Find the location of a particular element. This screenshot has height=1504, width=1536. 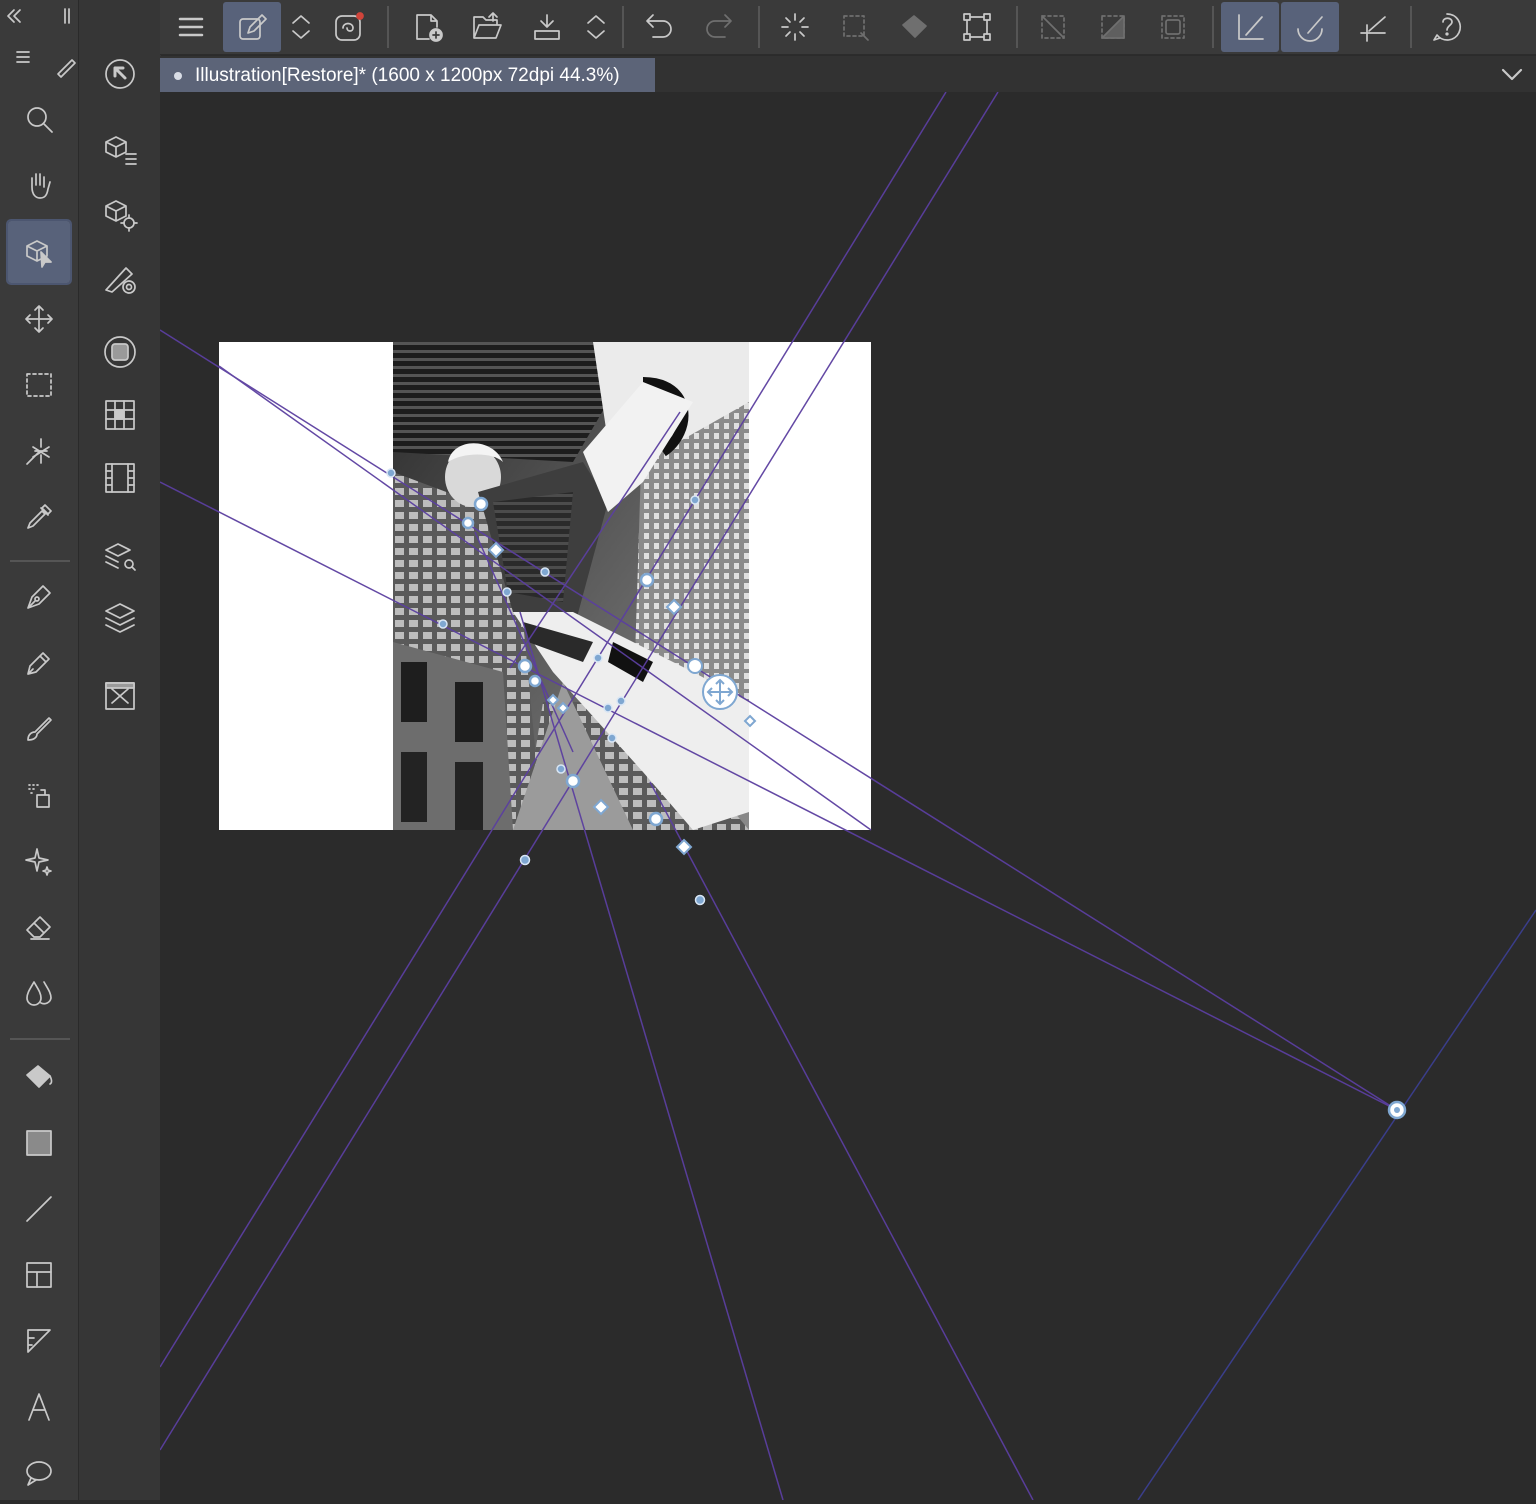

tab-menu-chevron-icon is located at coordinates (1512, 74).